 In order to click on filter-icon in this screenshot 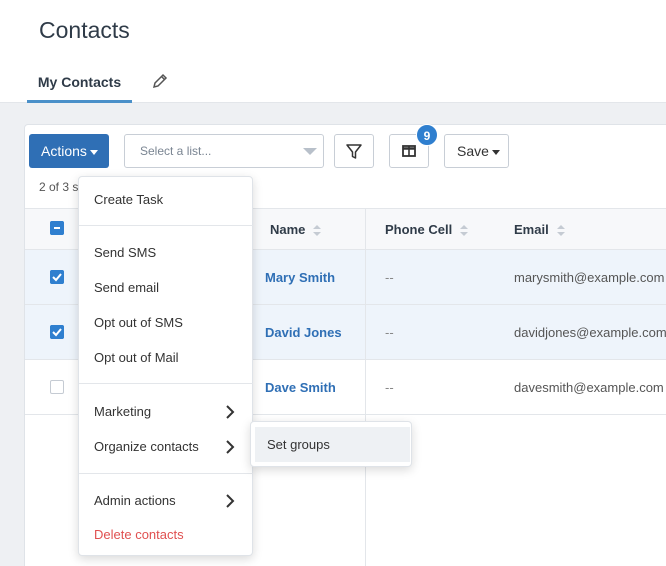, I will do `click(354, 151)`.